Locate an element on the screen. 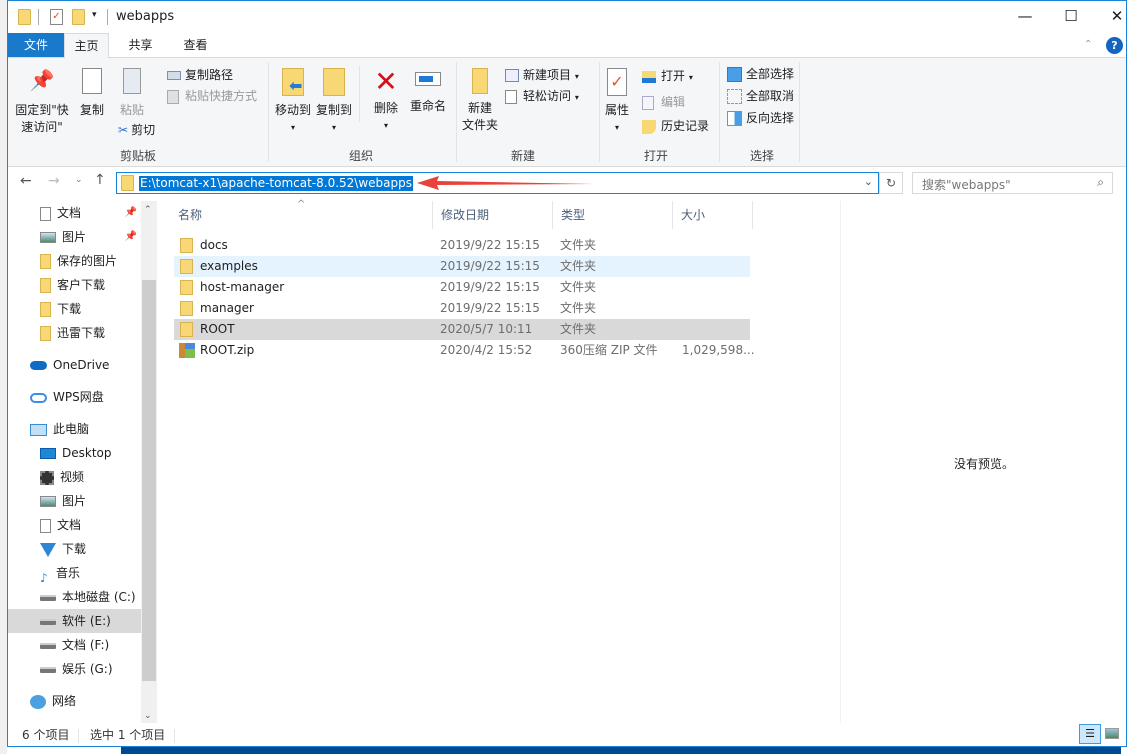 Image resolution: width=1134 pixels, height=754 pixels. computer-icon is located at coordinates (38, 429).